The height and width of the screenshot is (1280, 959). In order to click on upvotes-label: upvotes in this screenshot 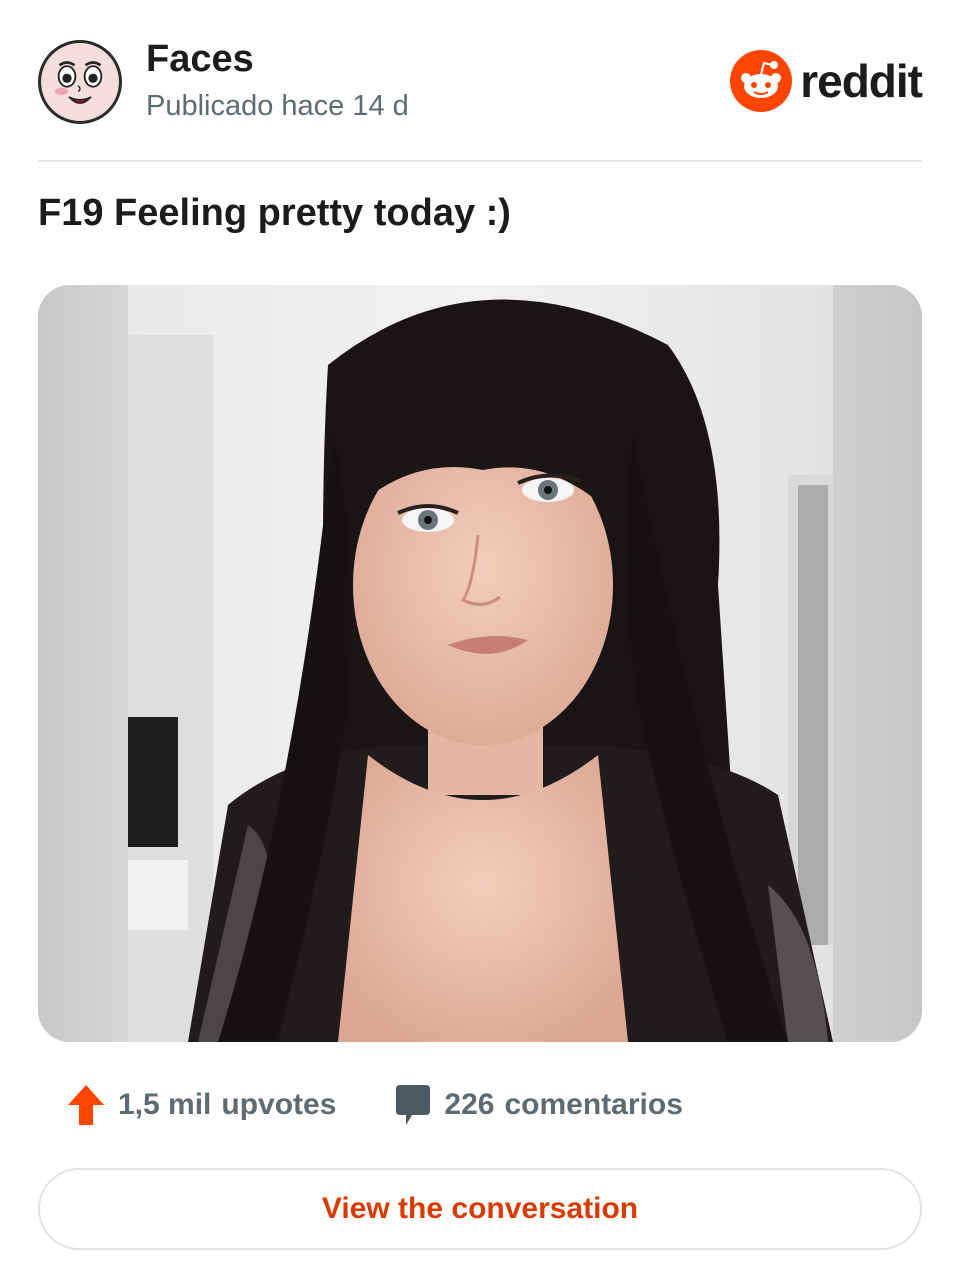, I will do `click(279, 1104)`.